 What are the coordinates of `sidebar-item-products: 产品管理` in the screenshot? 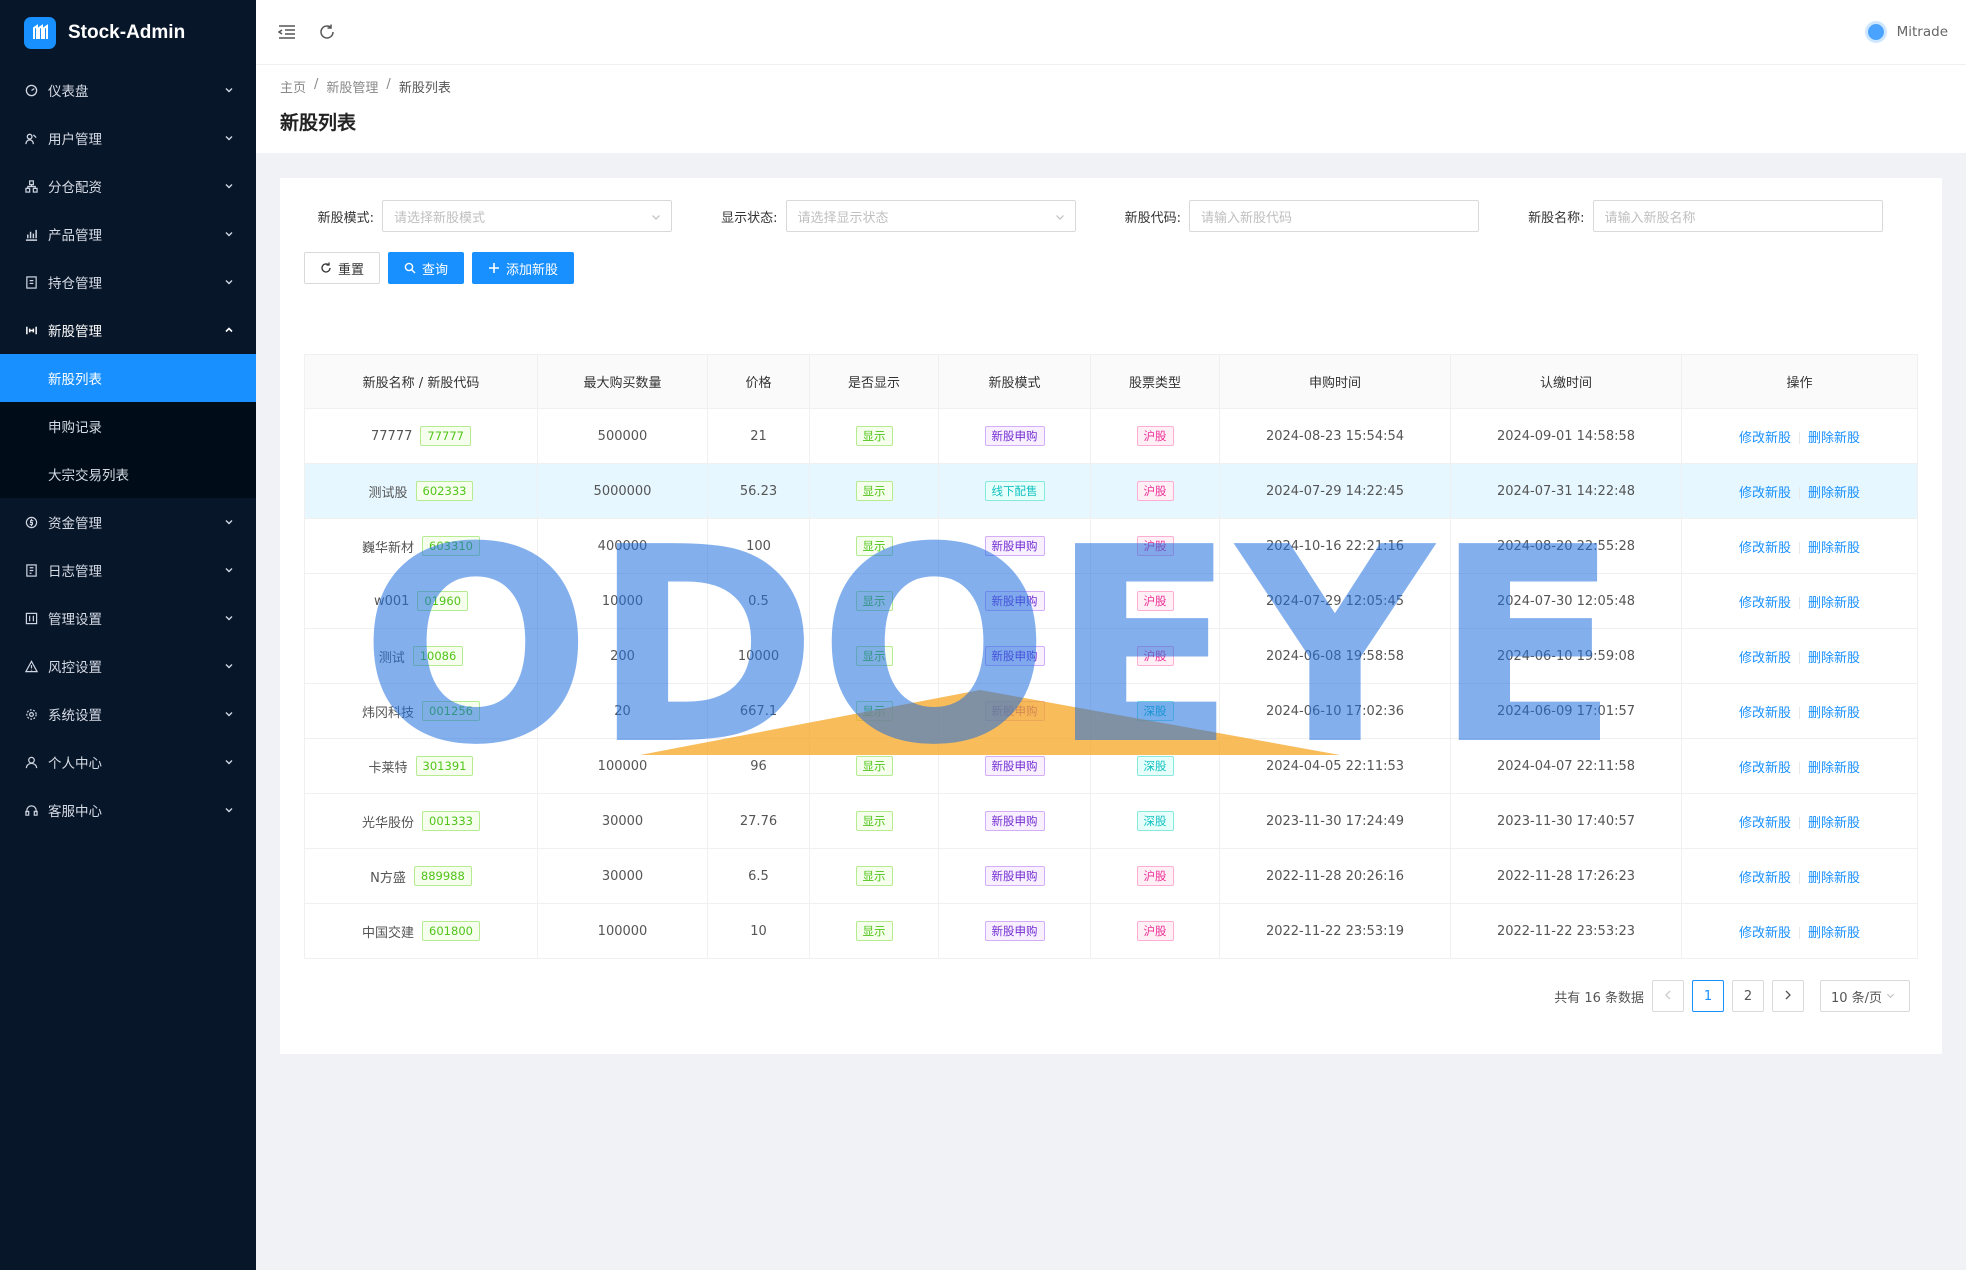 It's located at (128, 234).